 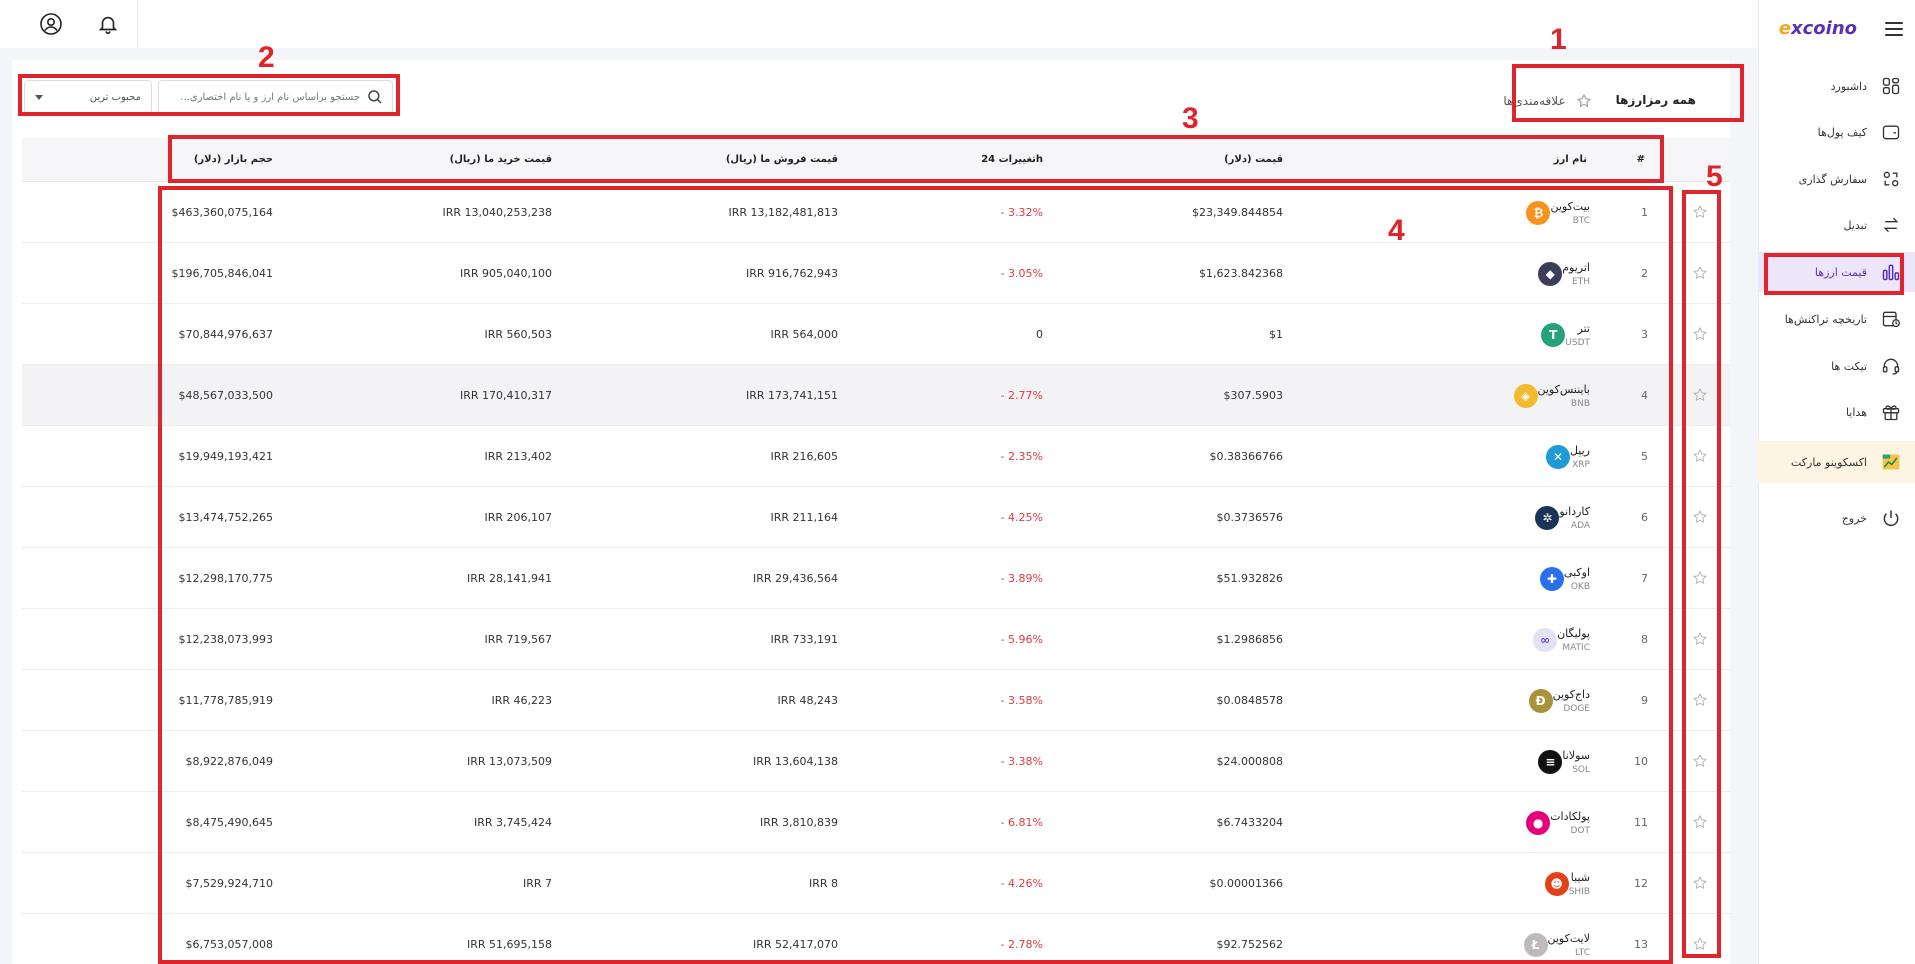 What do you see at coordinates (1834, 274) in the screenshot?
I see `annotation-box-sidebar-prices` at bounding box center [1834, 274].